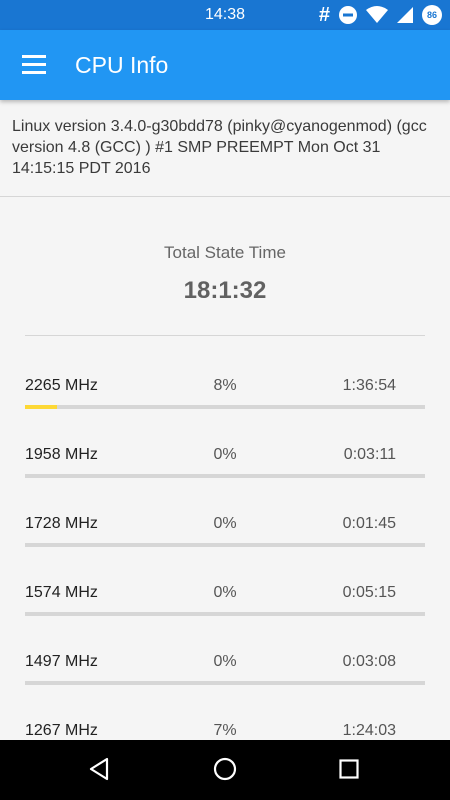  I want to click on frequency-time: 0:03:11, so click(369, 454).